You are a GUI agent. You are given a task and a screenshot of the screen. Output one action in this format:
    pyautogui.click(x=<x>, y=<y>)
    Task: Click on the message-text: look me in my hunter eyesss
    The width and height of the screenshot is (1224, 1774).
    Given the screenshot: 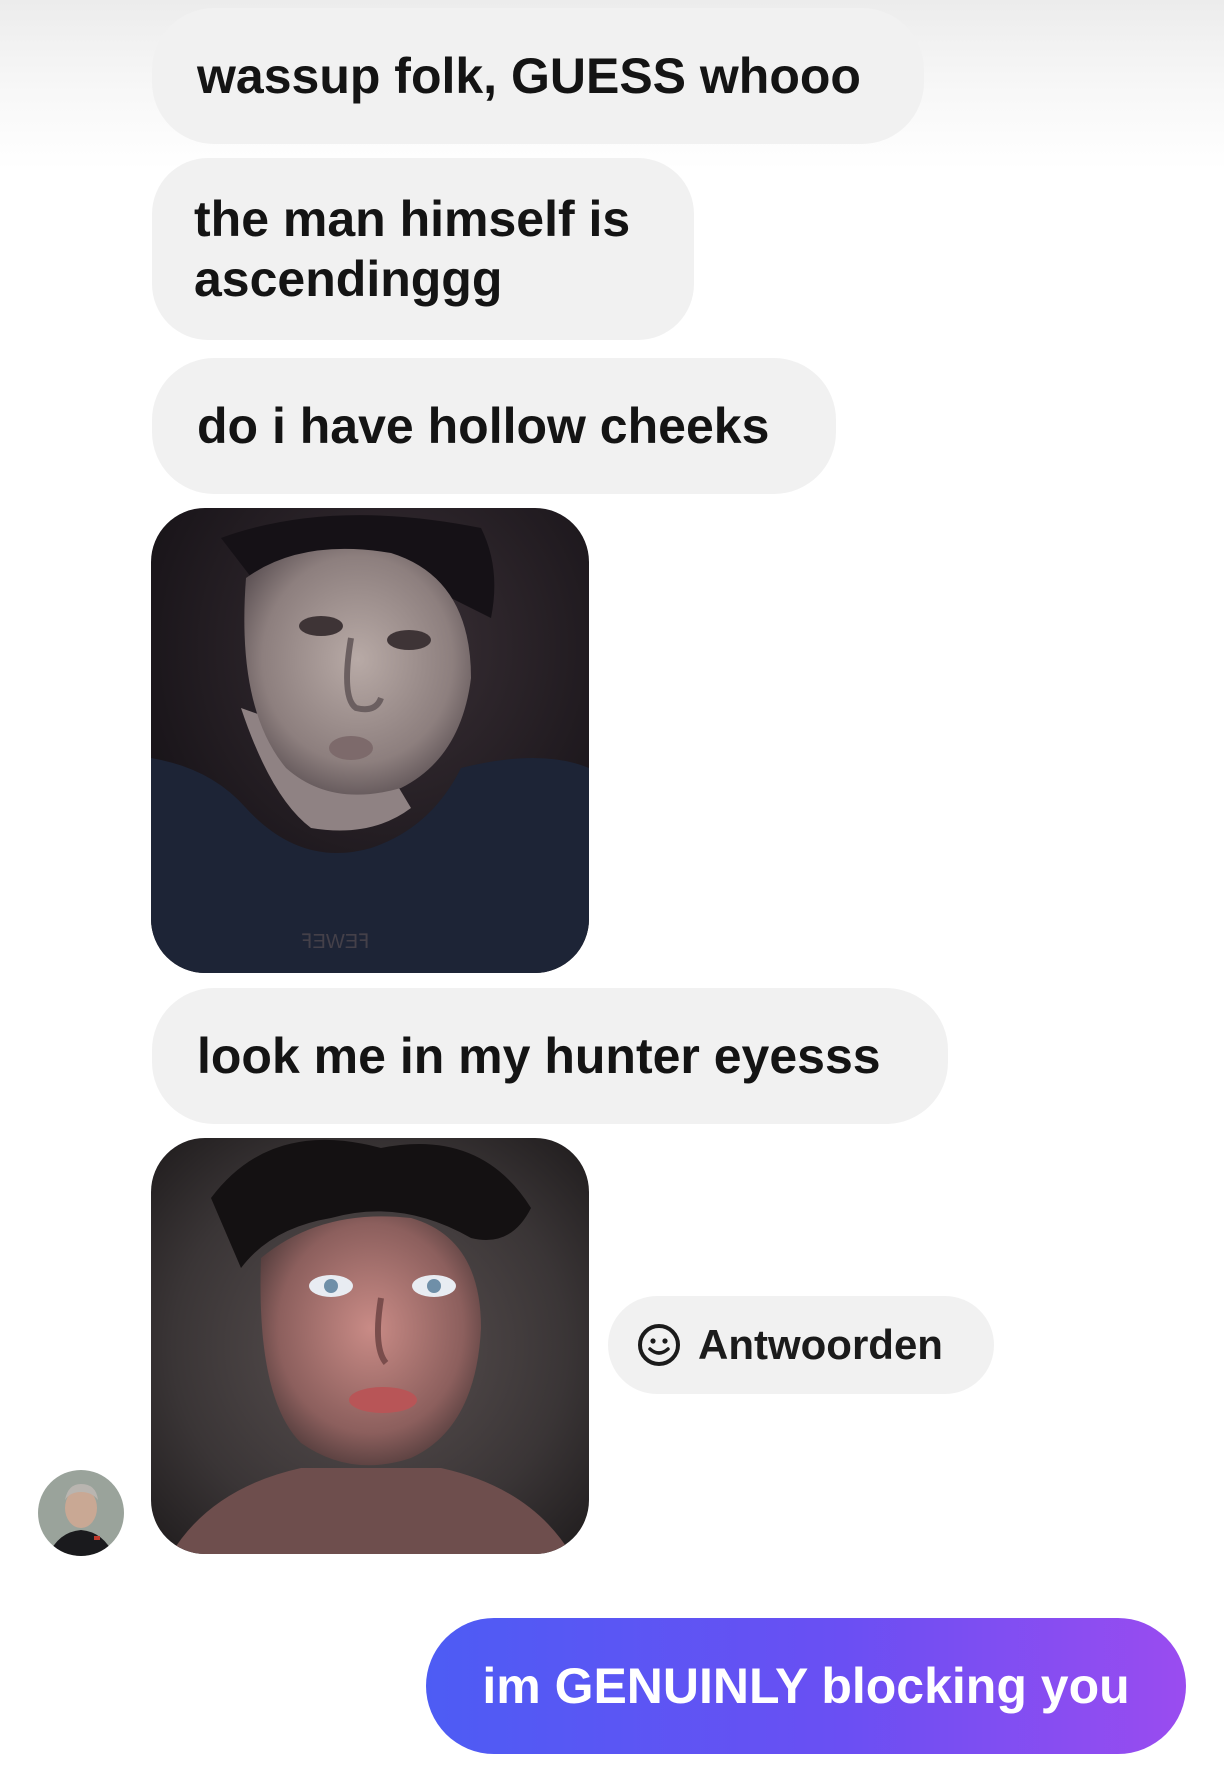 What is the action you would take?
    pyautogui.click(x=539, y=1056)
    